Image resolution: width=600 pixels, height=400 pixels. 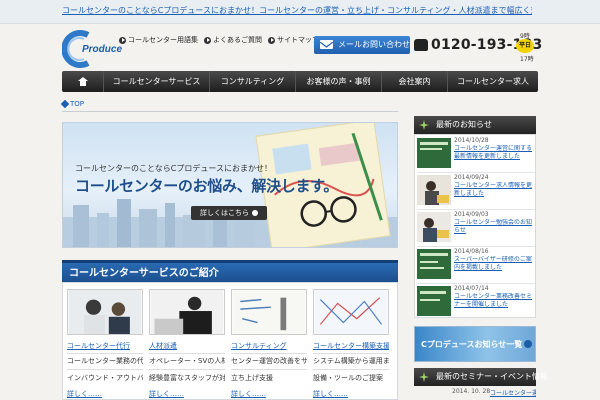 I want to click on hero-details-button: 詳しくはこちら, so click(x=229, y=213).